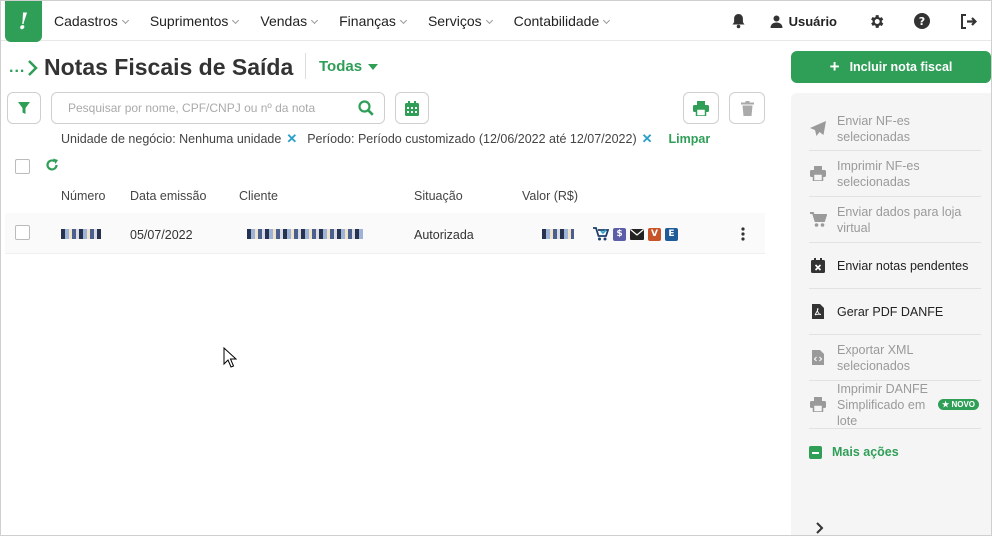 The width and height of the screenshot is (992, 536). I want to click on search-icon, so click(366, 108).